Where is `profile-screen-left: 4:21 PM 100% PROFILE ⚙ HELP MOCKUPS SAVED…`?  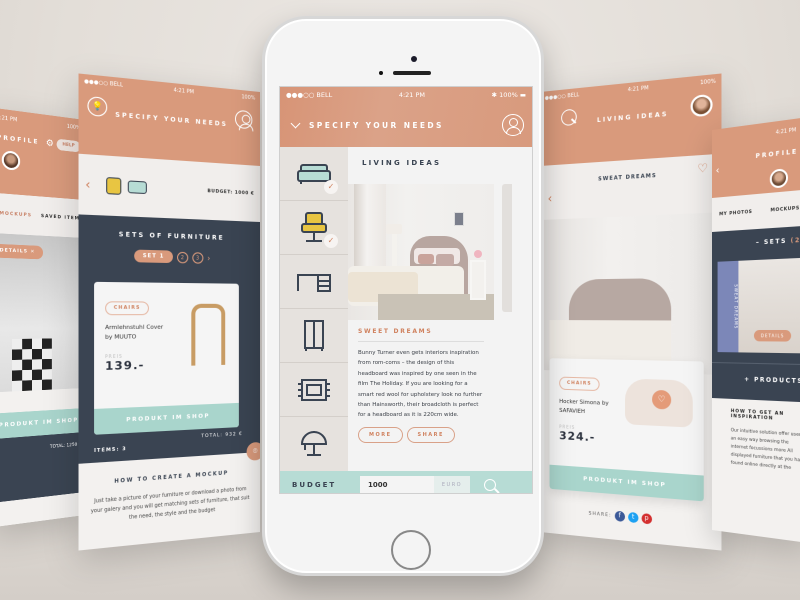
profile-screen-left: 4:21 PM 100% PROFILE ⚙ HELP MOCKUPS SAVED… is located at coordinates (43, 317).